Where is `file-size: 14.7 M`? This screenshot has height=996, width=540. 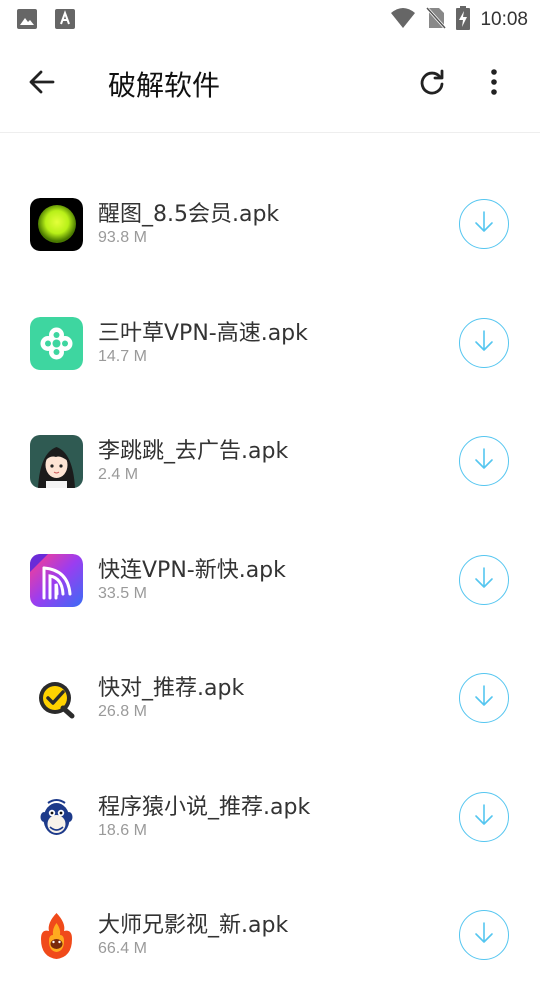
file-size: 14.7 M is located at coordinates (122, 356).